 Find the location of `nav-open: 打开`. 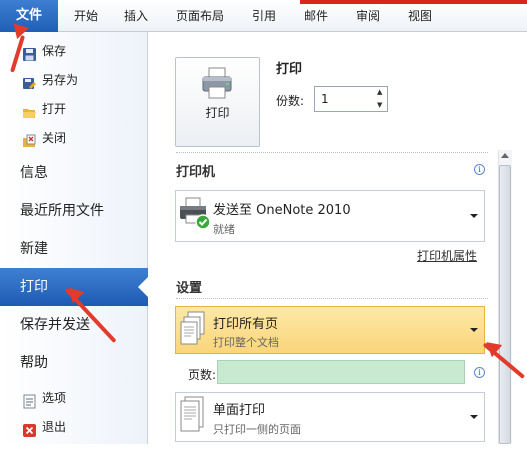

nav-open: 打开 is located at coordinates (74, 109).